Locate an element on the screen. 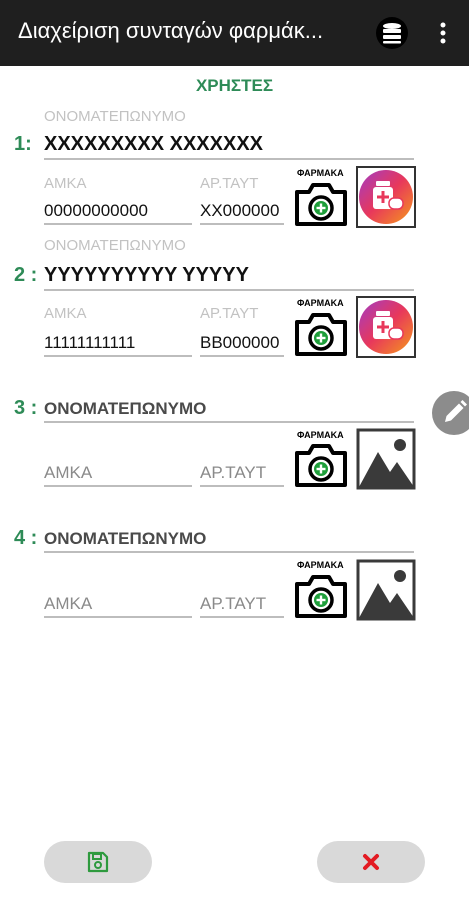 Image resolution: width=469 pixels, height=900 pixels. user-number: 3 : is located at coordinates (26, 408).